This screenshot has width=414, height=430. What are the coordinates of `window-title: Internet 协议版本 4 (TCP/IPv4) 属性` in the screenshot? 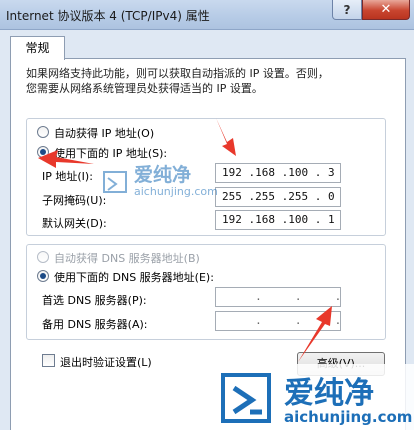 It's located at (108, 16).